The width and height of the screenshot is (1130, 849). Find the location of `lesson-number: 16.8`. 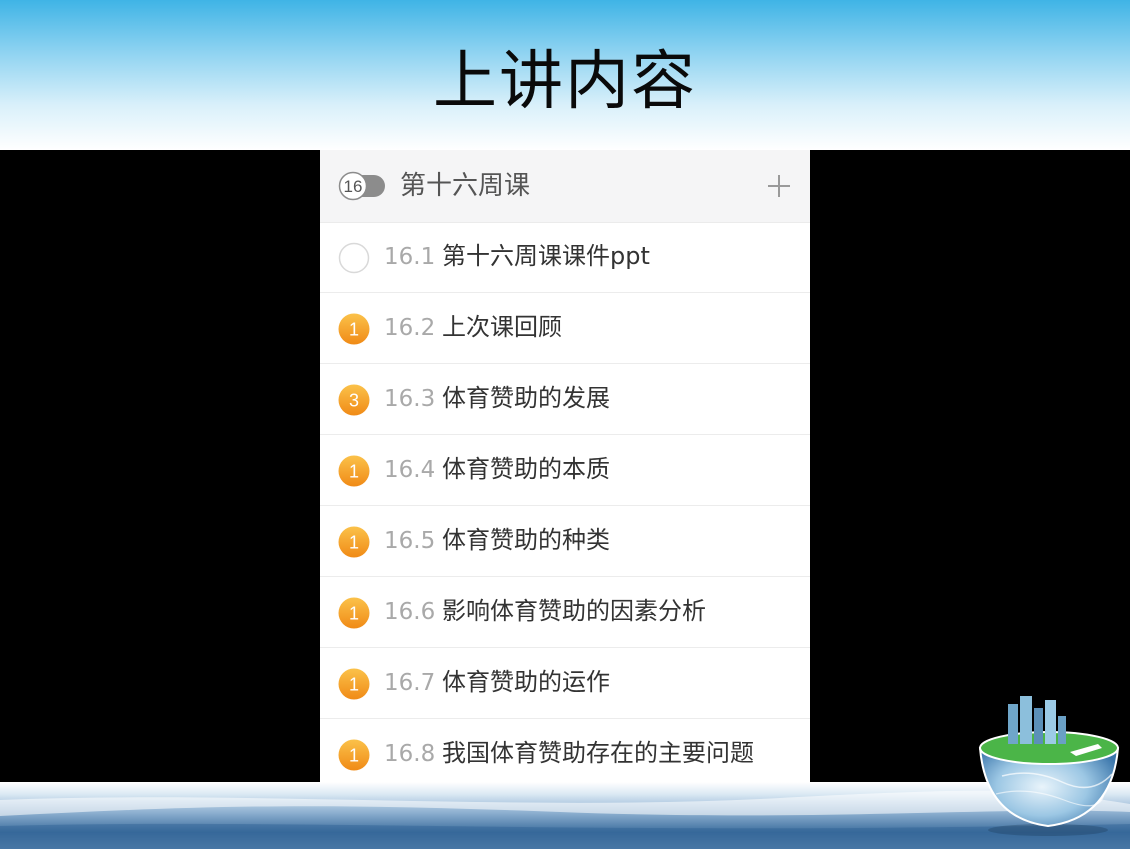

lesson-number: 16.8 is located at coordinates (410, 754).